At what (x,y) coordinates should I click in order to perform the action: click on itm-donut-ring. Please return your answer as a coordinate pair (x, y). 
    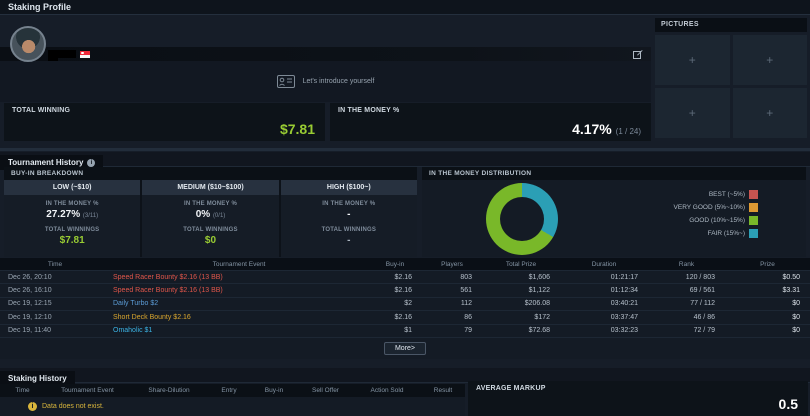
    Looking at the image, I should click on (522, 219).